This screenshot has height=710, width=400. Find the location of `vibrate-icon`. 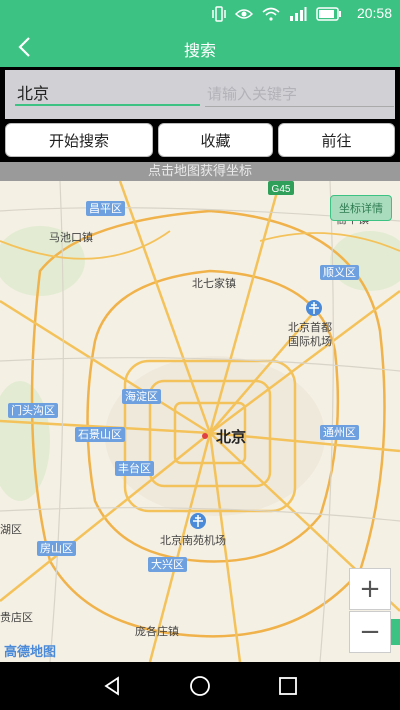

vibrate-icon is located at coordinates (219, 13).